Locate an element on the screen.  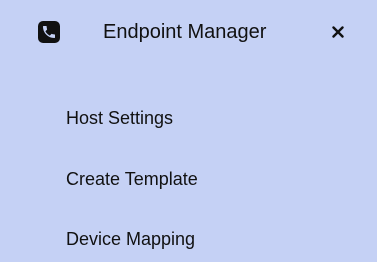
menu-item-create-template: Create Template is located at coordinates (132, 179).